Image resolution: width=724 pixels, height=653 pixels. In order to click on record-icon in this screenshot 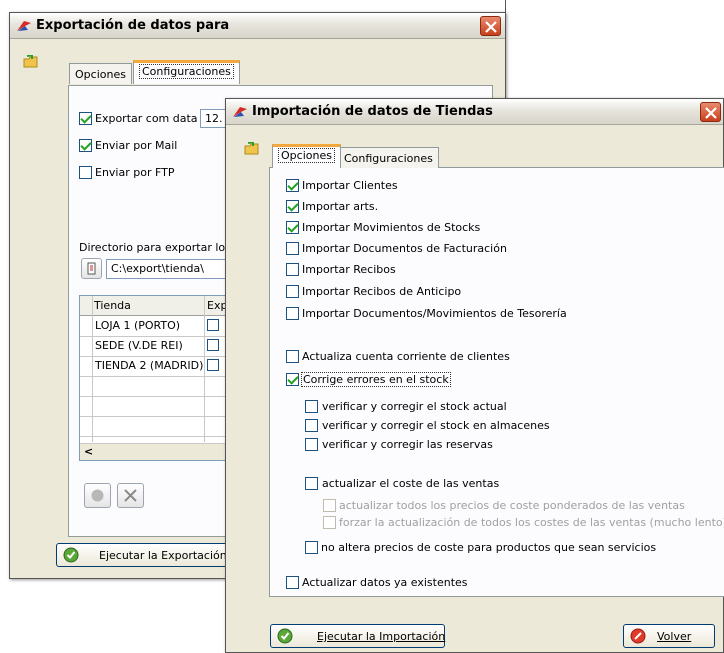, I will do `click(97, 495)`.